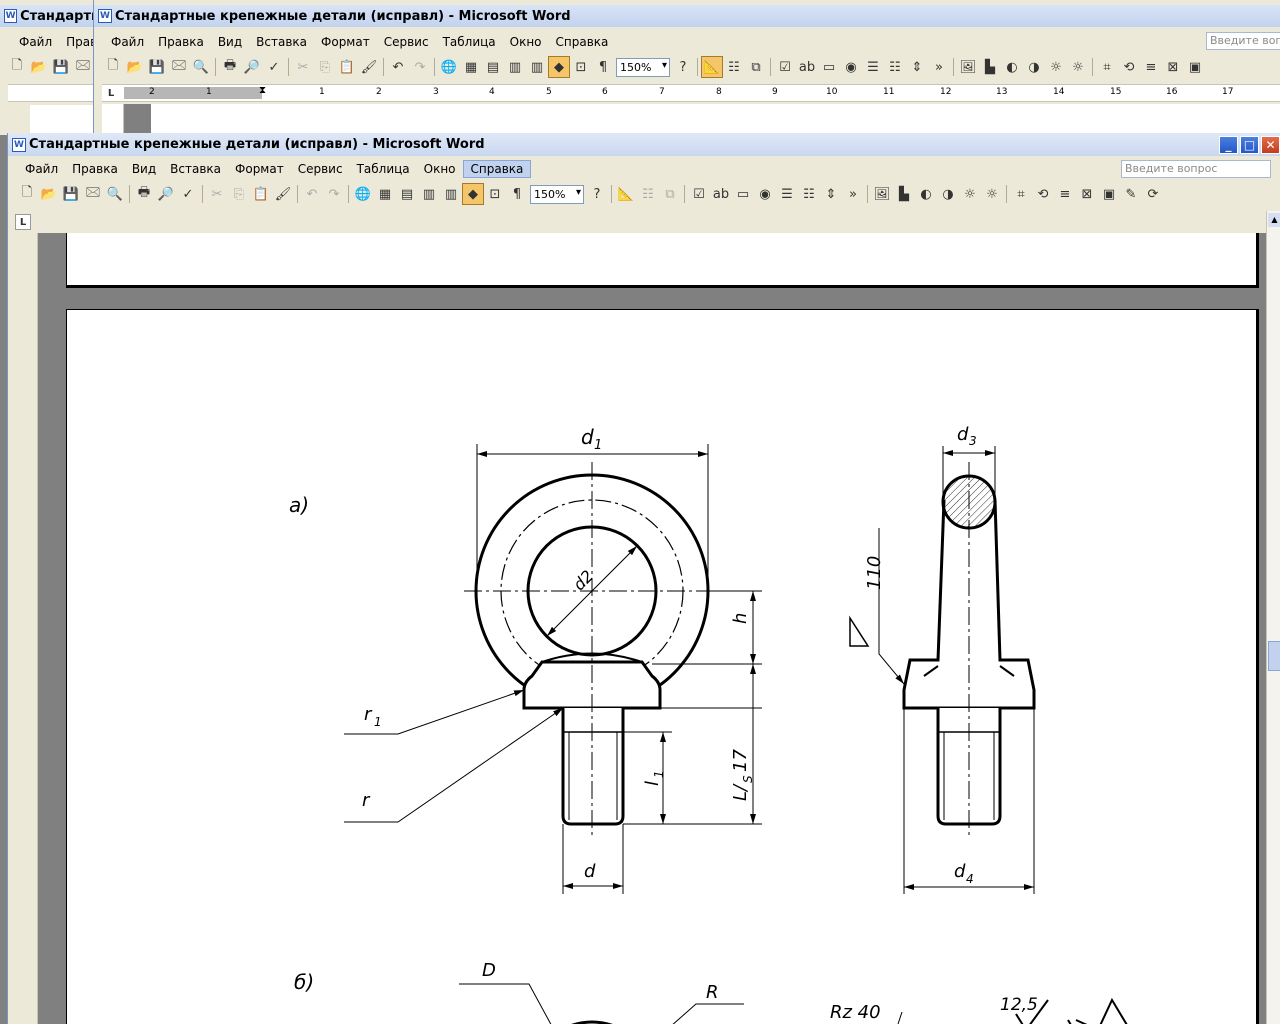 The image size is (1280, 1024). What do you see at coordinates (469, 42) in the screenshot?
I see `mid-menu-table: Таблица` at bounding box center [469, 42].